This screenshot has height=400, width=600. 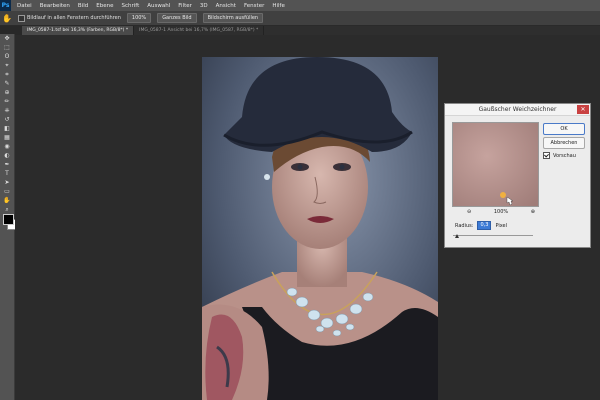 What do you see at coordinates (7, 146) in the screenshot?
I see `blur-tool-icon: ◉` at bounding box center [7, 146].